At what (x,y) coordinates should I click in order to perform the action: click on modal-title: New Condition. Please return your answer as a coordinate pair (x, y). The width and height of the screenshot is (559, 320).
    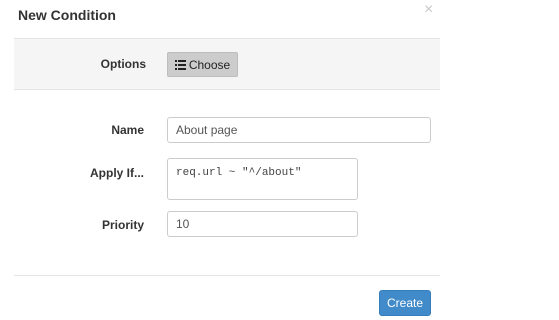
    Looking at the image, I should click on (67, 15).